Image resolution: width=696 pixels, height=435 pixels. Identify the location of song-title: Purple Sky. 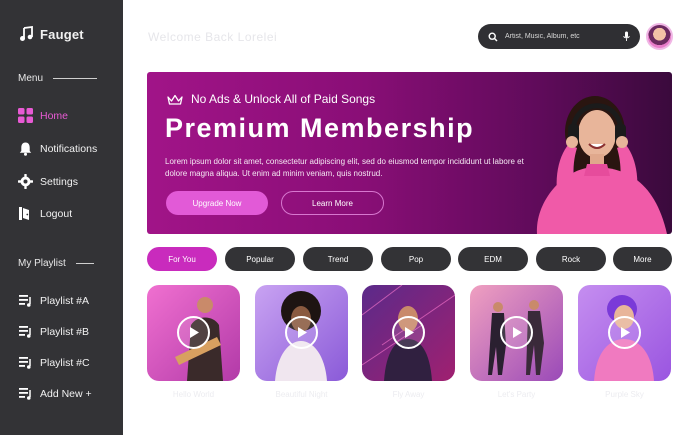
(624, 394).